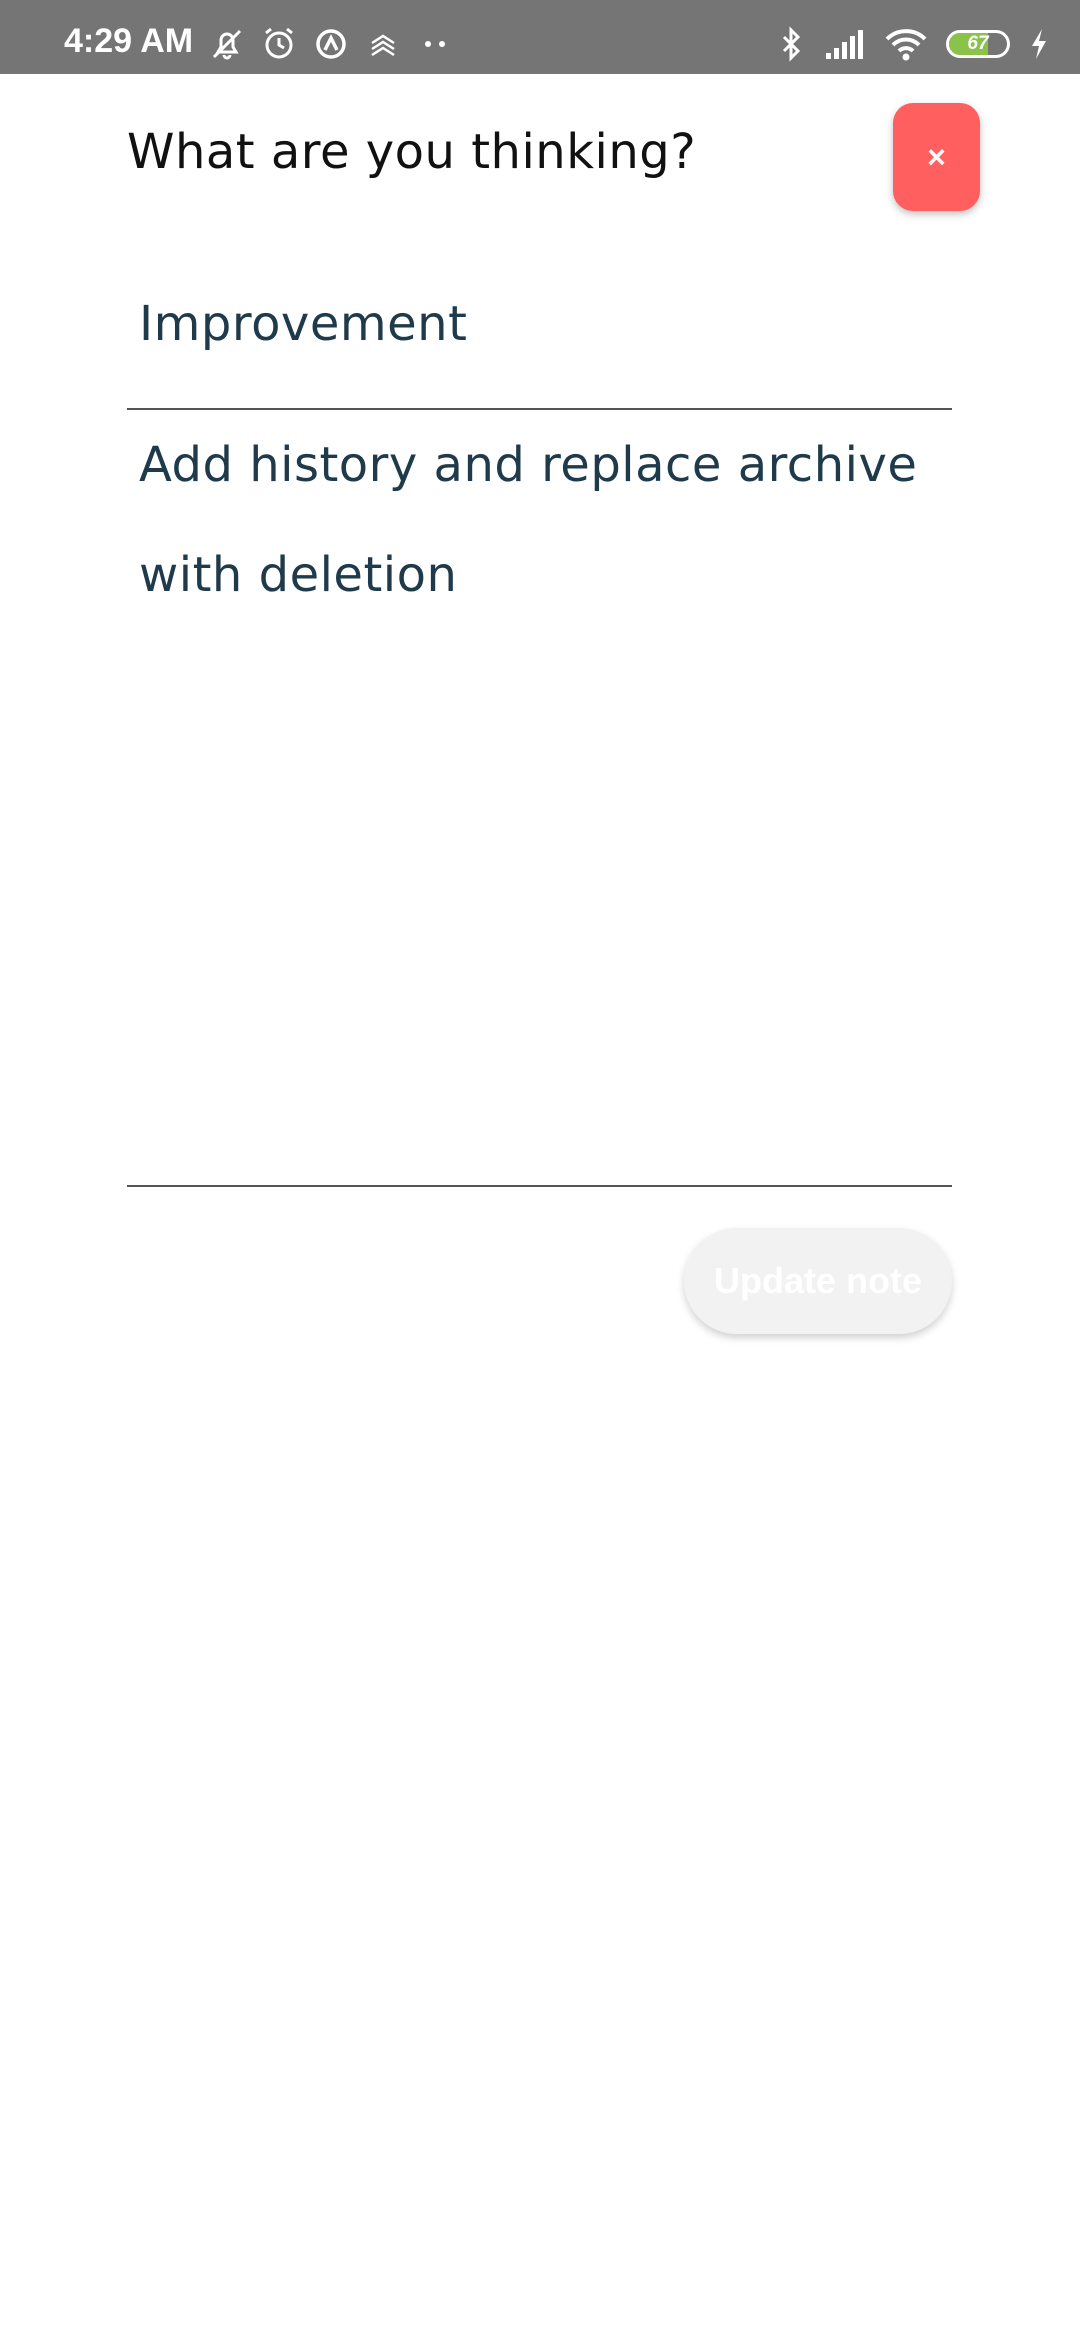 Image resolution: width=1080 pixels, height=2340 pixels. What do you see at coordinates (1039, 44) in the screenshot?
I see `charging-icon` at bounding box center [1039, 44].